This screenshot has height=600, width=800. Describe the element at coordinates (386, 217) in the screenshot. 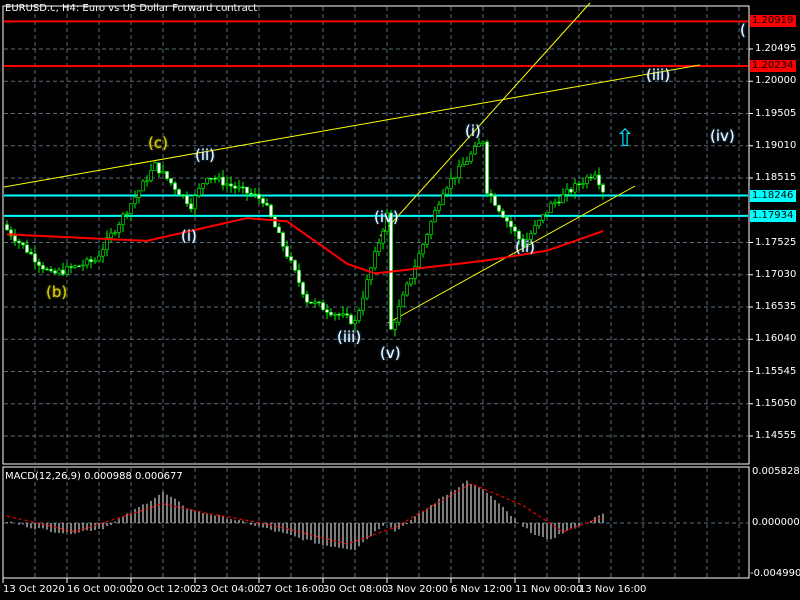

I see `wave-label-iv: (iv)` at that location.